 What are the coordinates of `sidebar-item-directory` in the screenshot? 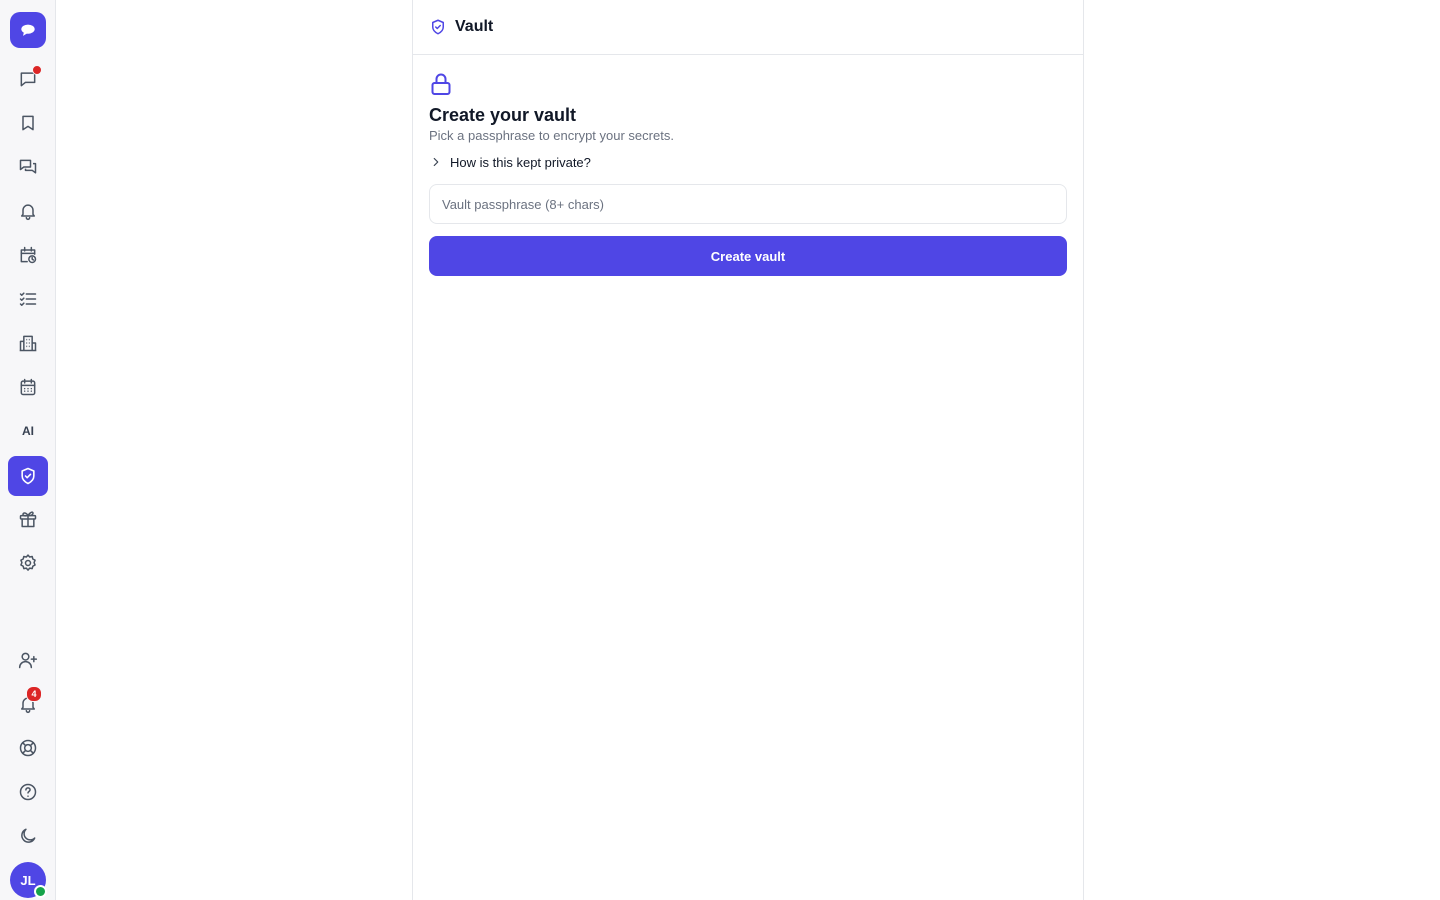 It's located at (28, 343).